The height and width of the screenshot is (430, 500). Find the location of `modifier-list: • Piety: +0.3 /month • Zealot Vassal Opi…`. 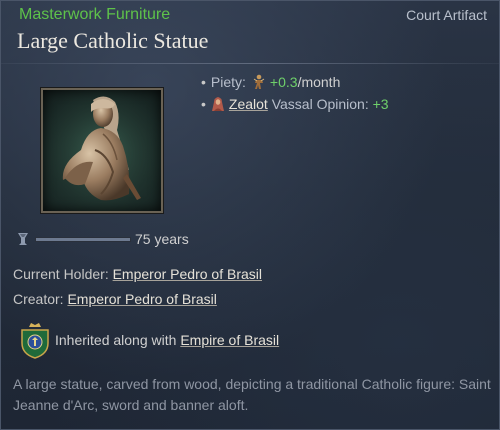

modifier-list: • Piety: +0.3 /month • Zealot Vassal Opi… is located at coordinates (295, 93).